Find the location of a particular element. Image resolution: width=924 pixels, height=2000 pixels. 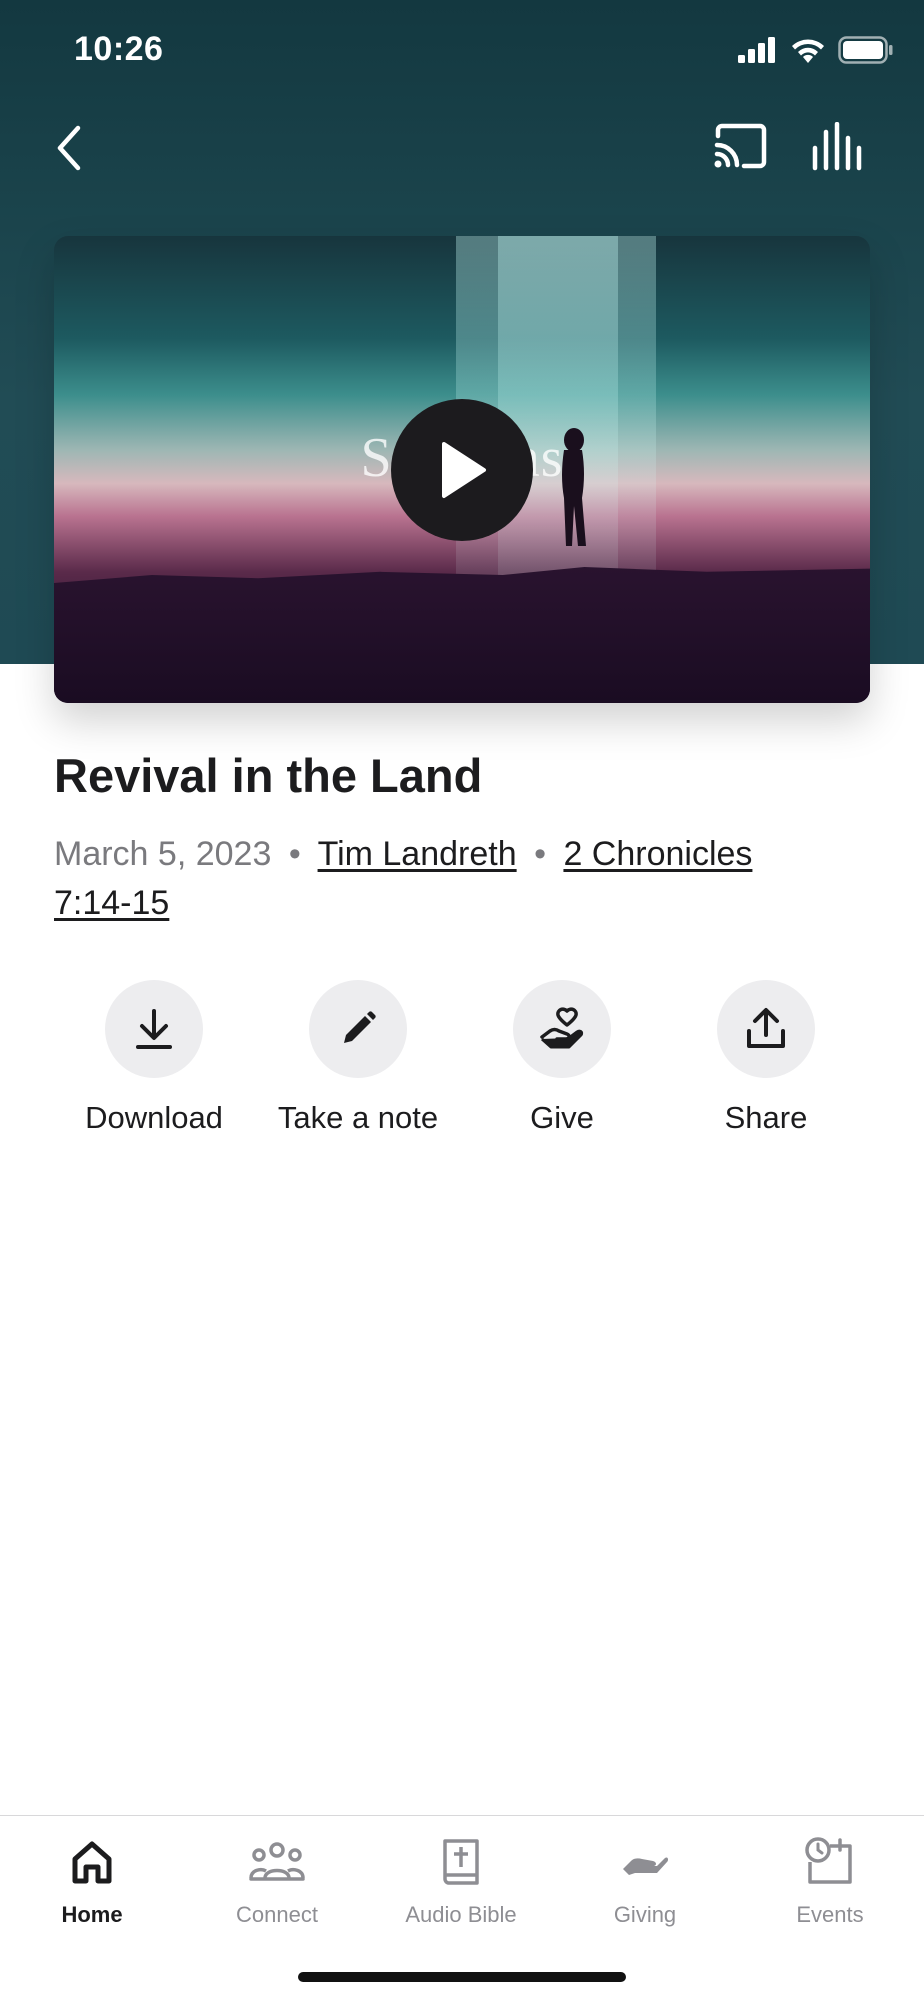

tab-connect-label: Connect is located at coordinates (277, 1914).